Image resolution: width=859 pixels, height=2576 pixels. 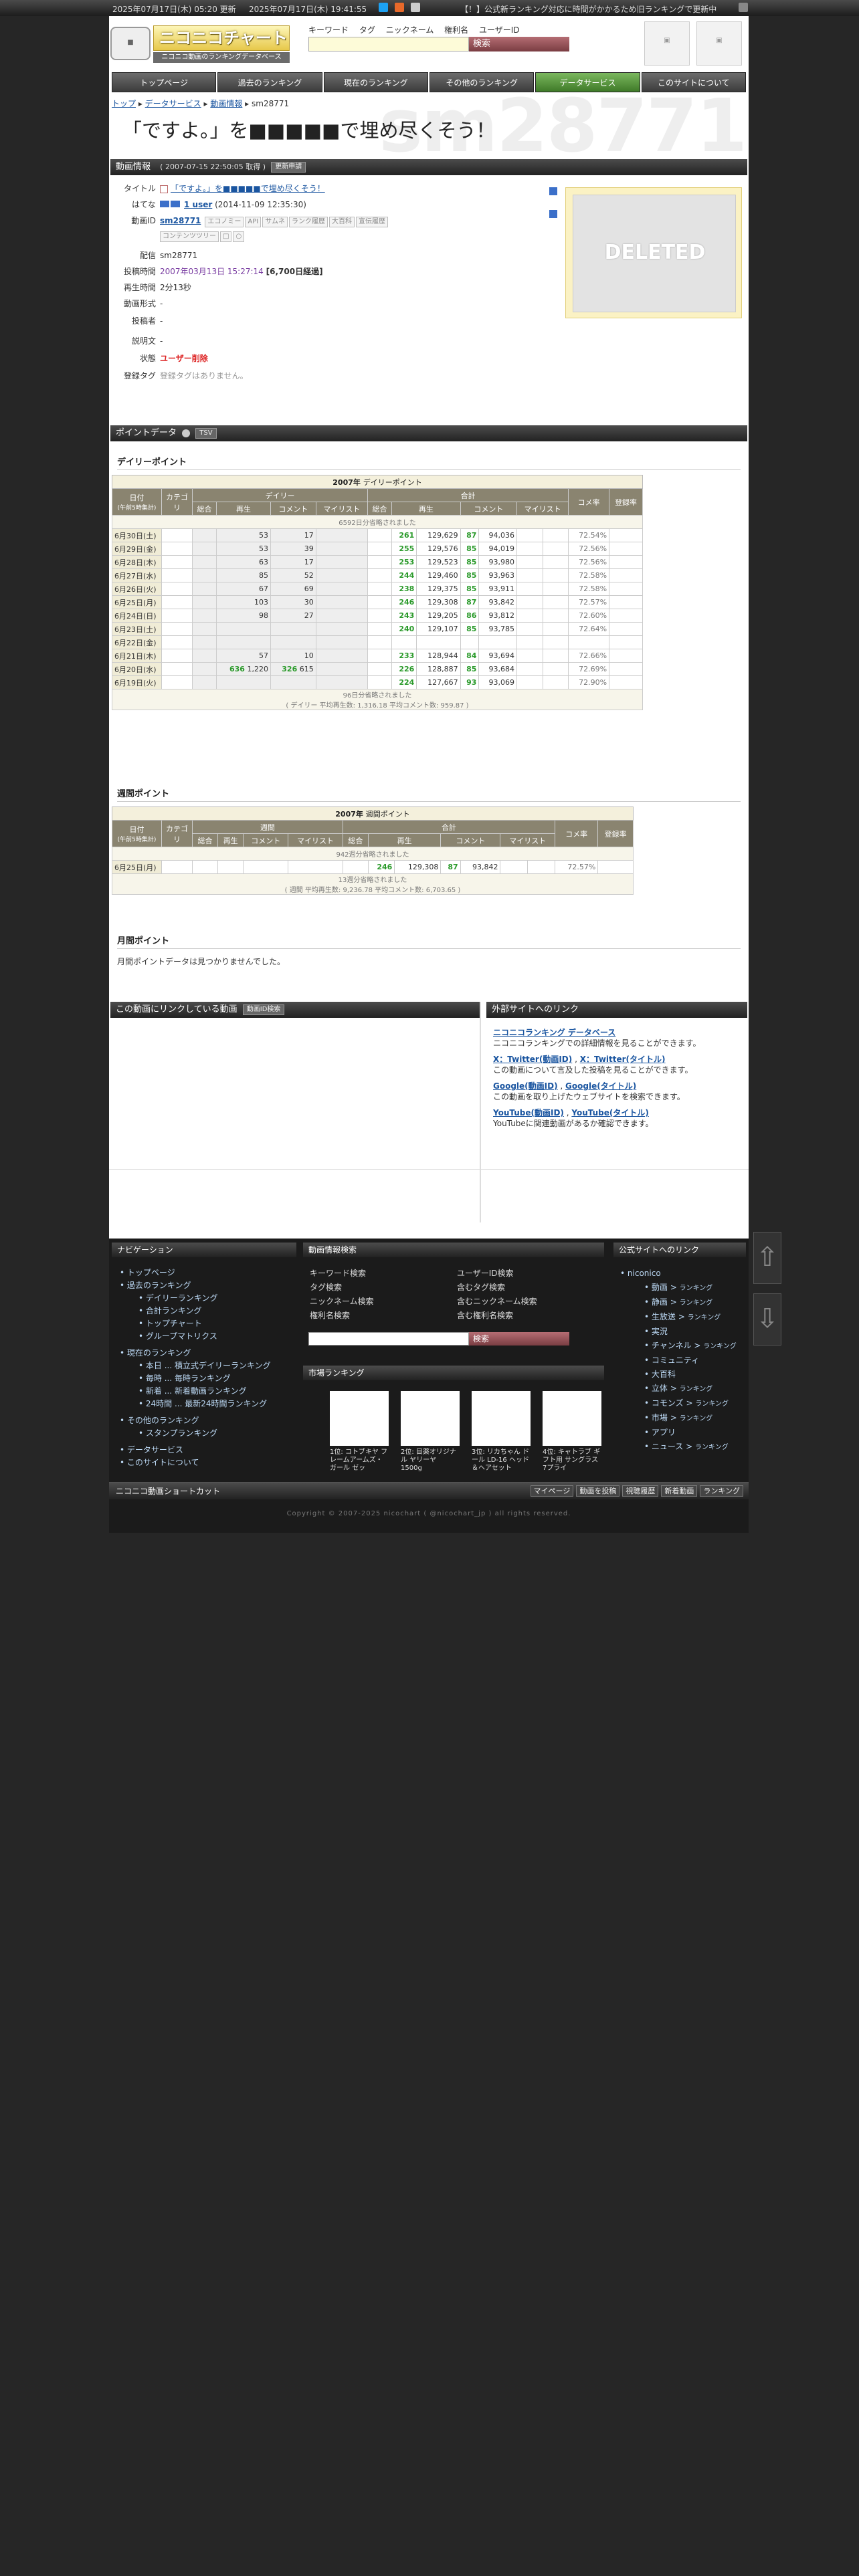 What do you see at coordinates (683, 1332) in the screenshot?
I see `official-item: • 実況` at bounding box center [683, 1332].